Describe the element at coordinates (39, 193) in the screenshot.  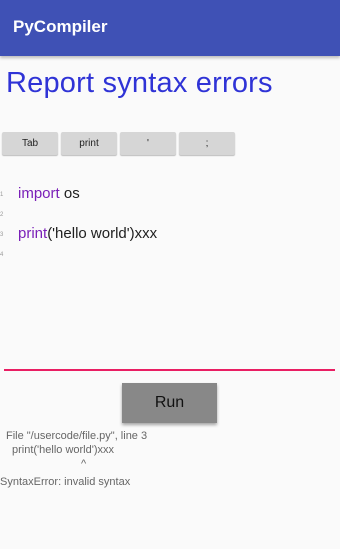
I see `code-keyword: import` at that location.